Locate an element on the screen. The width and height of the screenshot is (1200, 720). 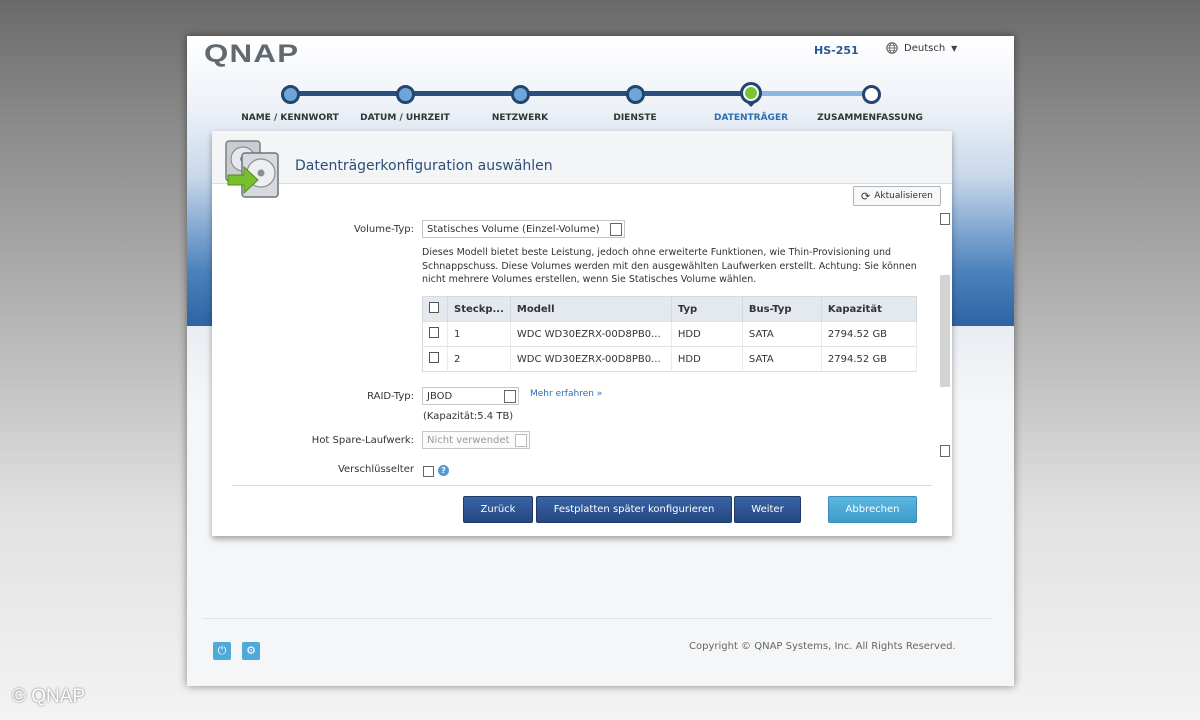
column-header-model: Modell is located at coordinates (591, 309).